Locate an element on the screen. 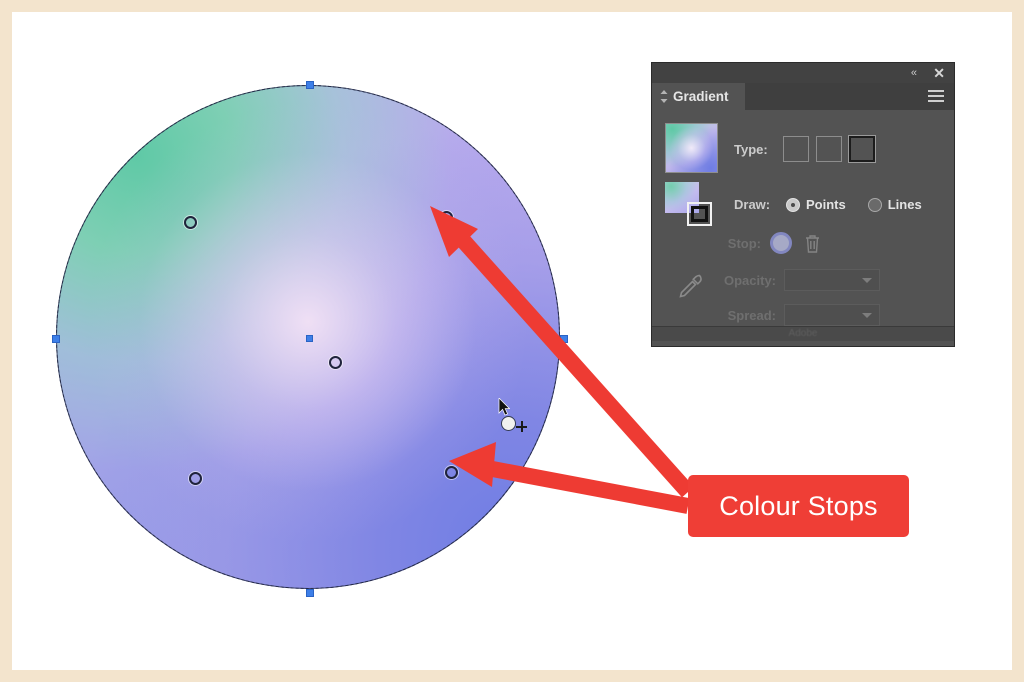 The height and width of the screenshot is (682, 1024). type-row-label: Type: is located at coordinates (751, 149).